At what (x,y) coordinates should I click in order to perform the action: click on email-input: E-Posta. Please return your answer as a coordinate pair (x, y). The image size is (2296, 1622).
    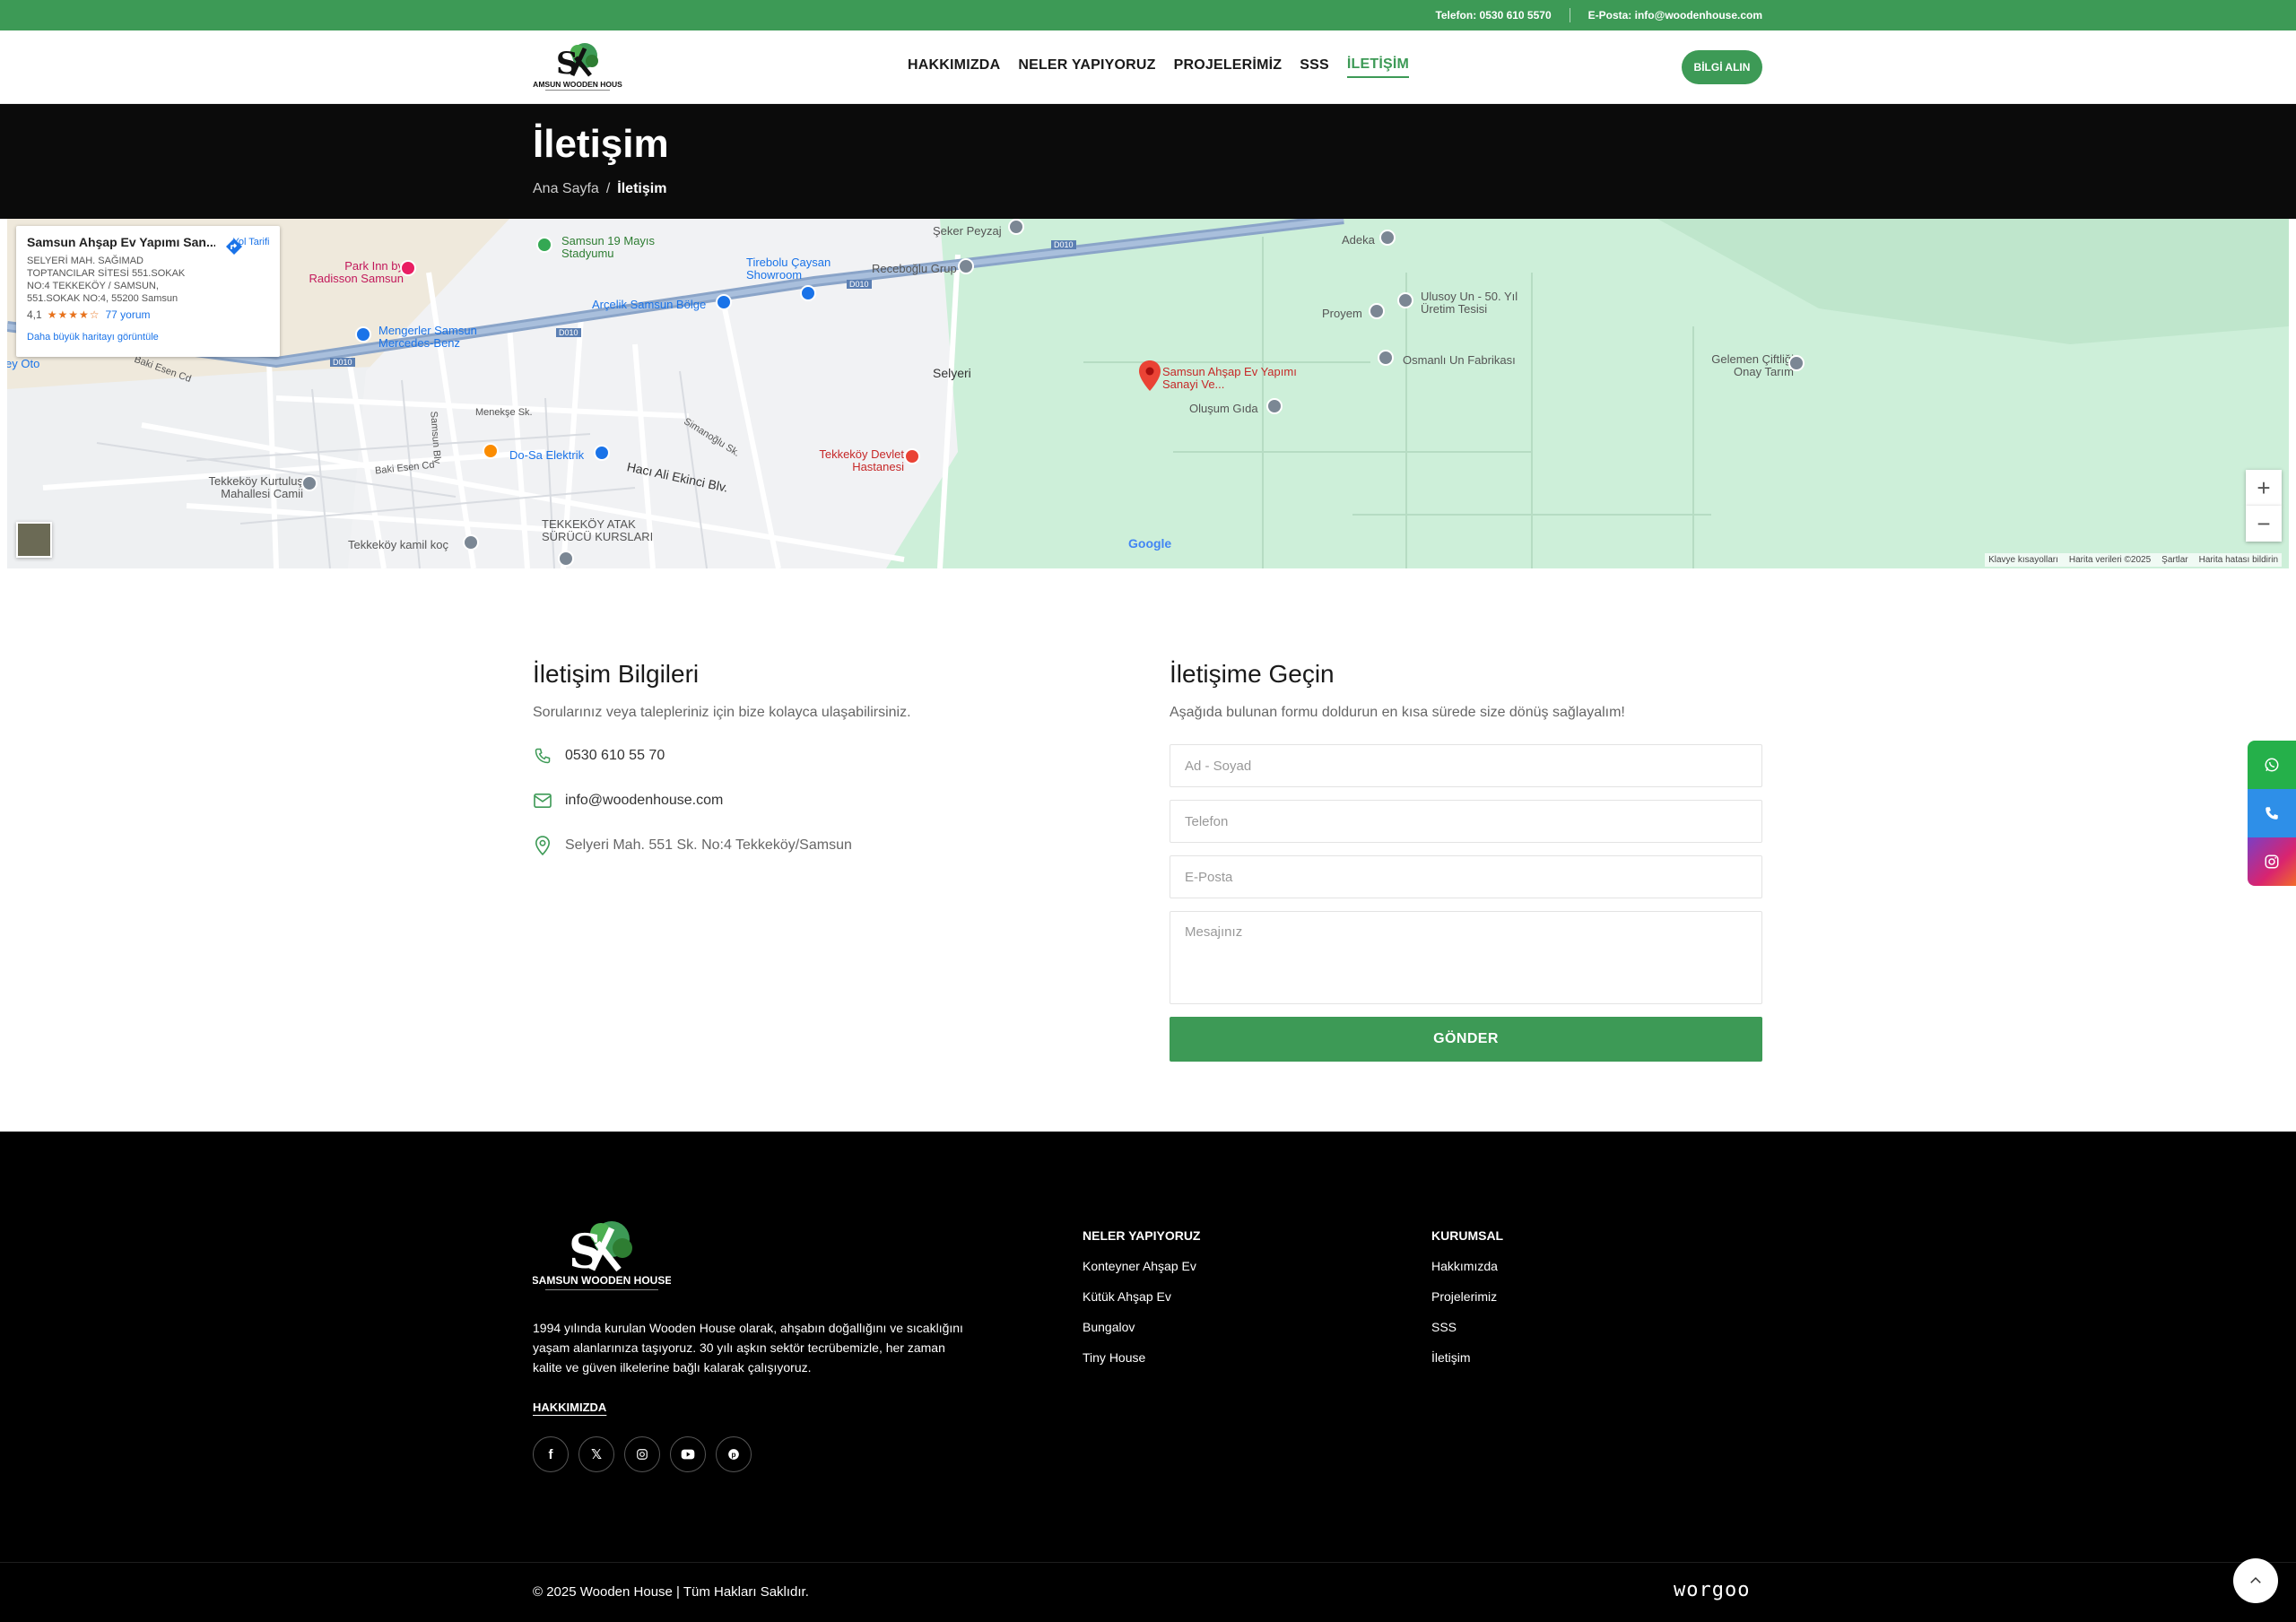
    Looking at the image, I should click on (1466, 876).